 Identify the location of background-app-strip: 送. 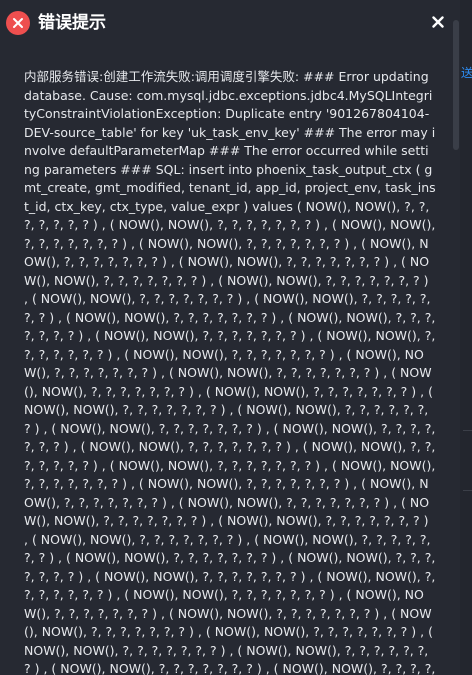
(466, 337).